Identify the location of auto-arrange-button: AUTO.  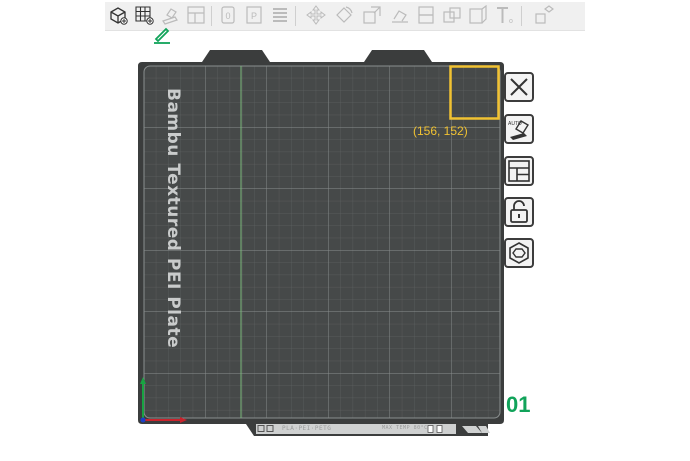
(519, 129).